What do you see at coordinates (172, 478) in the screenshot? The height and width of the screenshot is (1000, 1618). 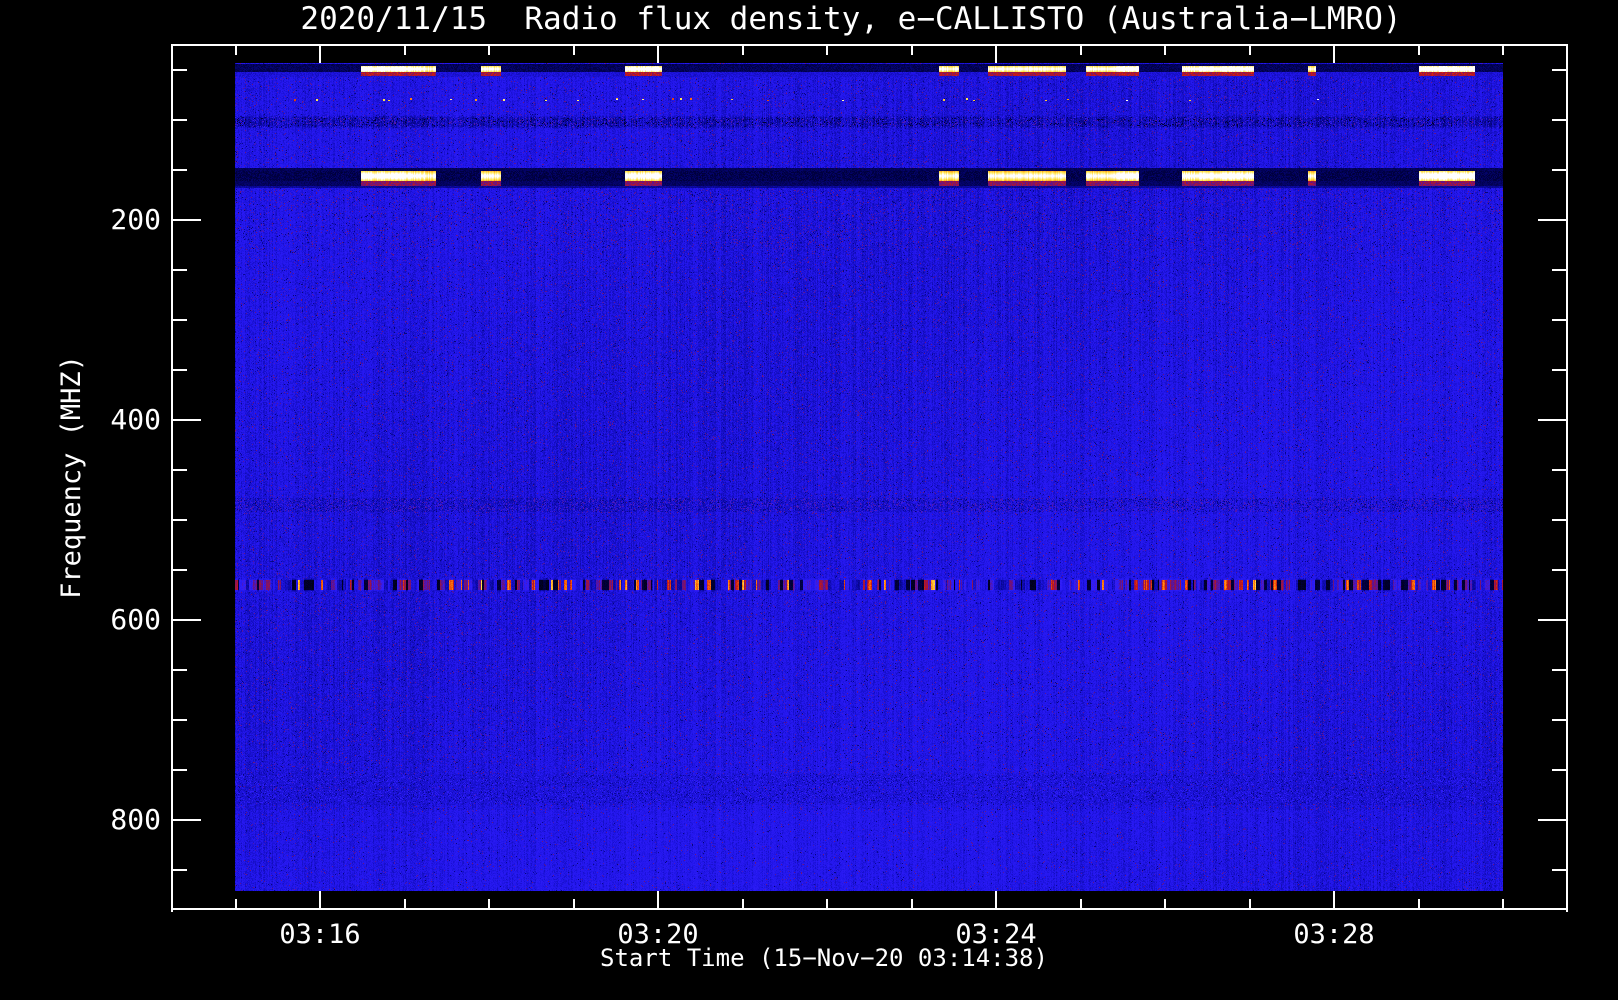 I see `axis-line-left` at bounding box center [172, 478].